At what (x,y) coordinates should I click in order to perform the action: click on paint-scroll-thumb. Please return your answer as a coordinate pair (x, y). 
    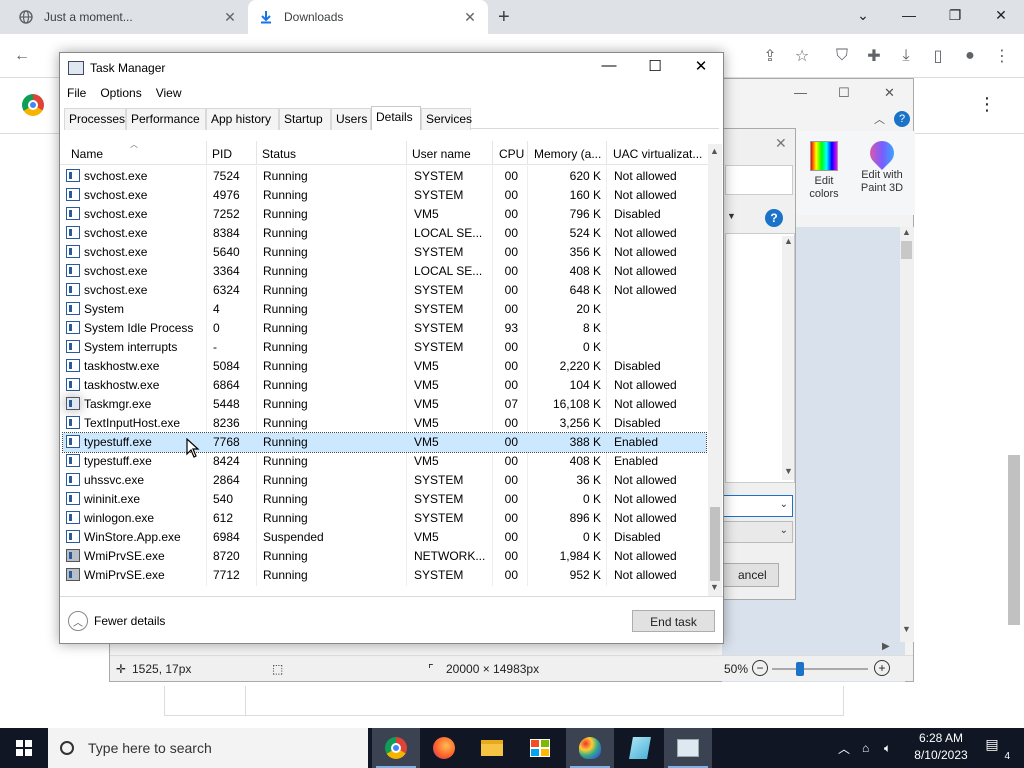
    Looking at the image, I should click on (906, 250).